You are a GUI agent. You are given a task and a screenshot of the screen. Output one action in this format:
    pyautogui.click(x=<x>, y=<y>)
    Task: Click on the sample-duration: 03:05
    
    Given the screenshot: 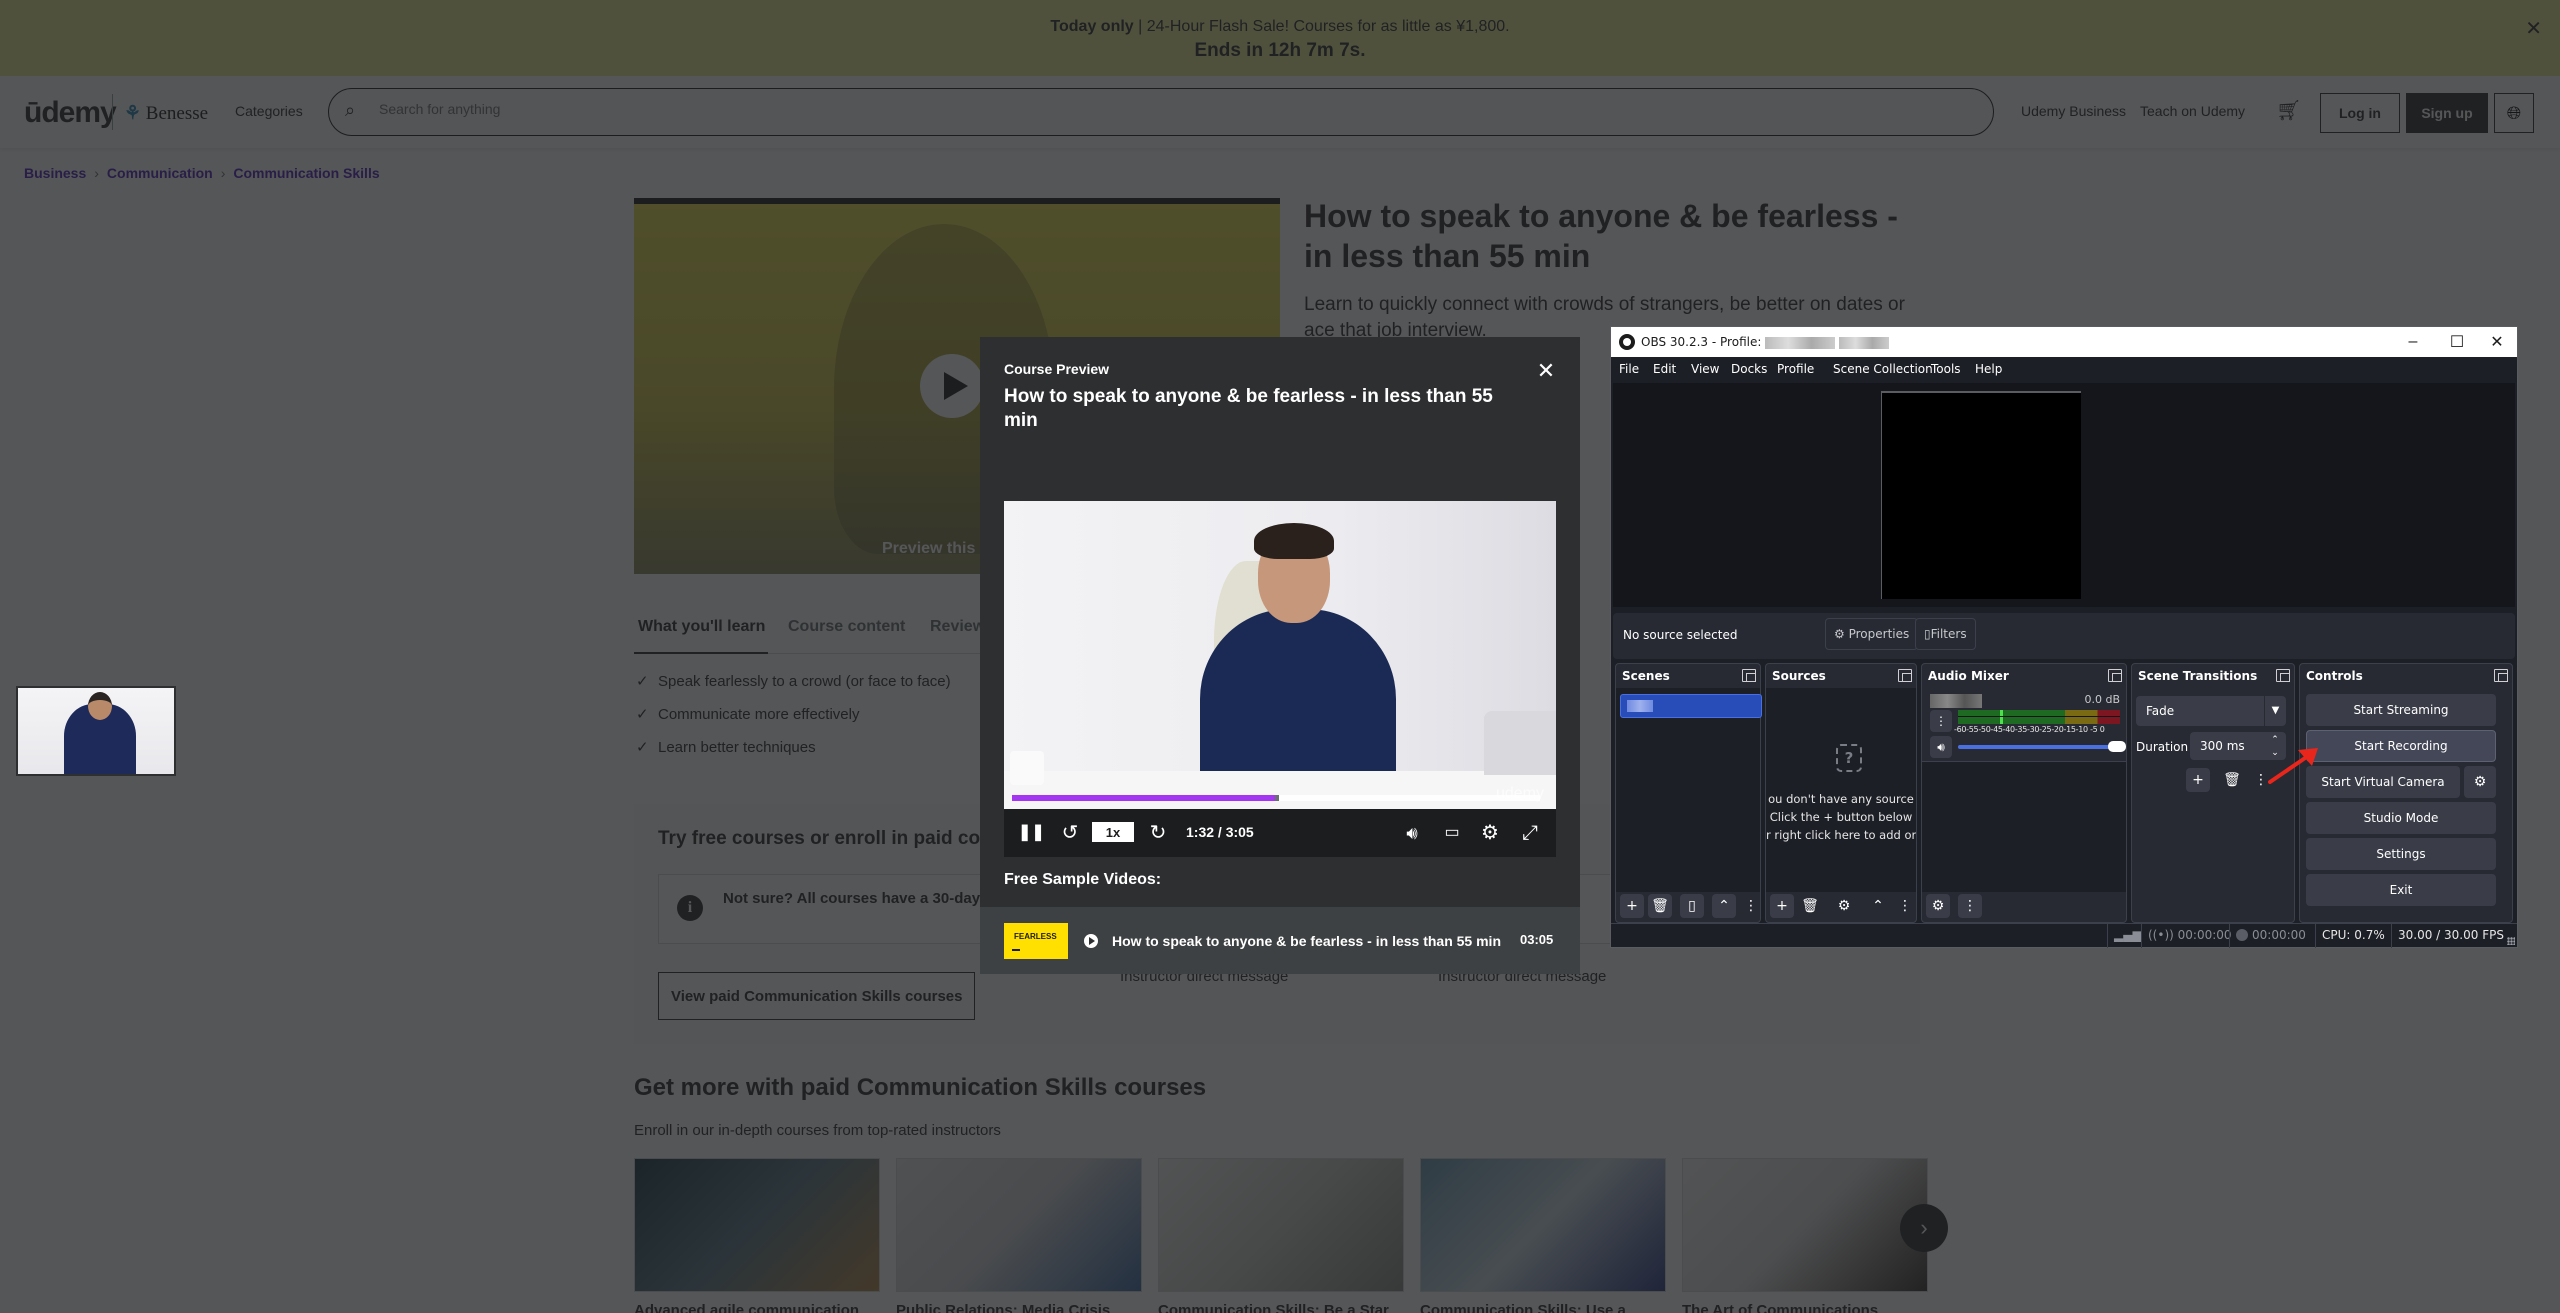 What is the action you would take?
    pyautogui.click(x=1537, y=939)
    